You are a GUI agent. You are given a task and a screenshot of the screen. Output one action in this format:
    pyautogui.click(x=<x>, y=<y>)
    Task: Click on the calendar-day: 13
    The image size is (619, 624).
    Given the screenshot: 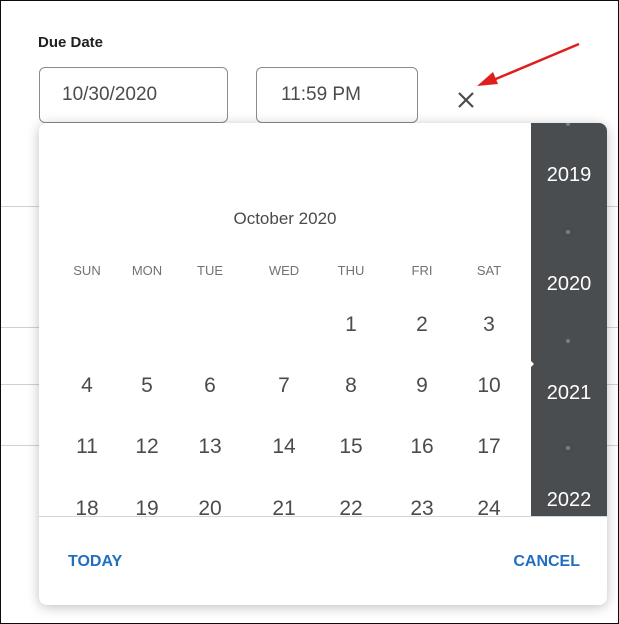 What is the action you would take?
    pyautogui.click(x=210, y=447)
    